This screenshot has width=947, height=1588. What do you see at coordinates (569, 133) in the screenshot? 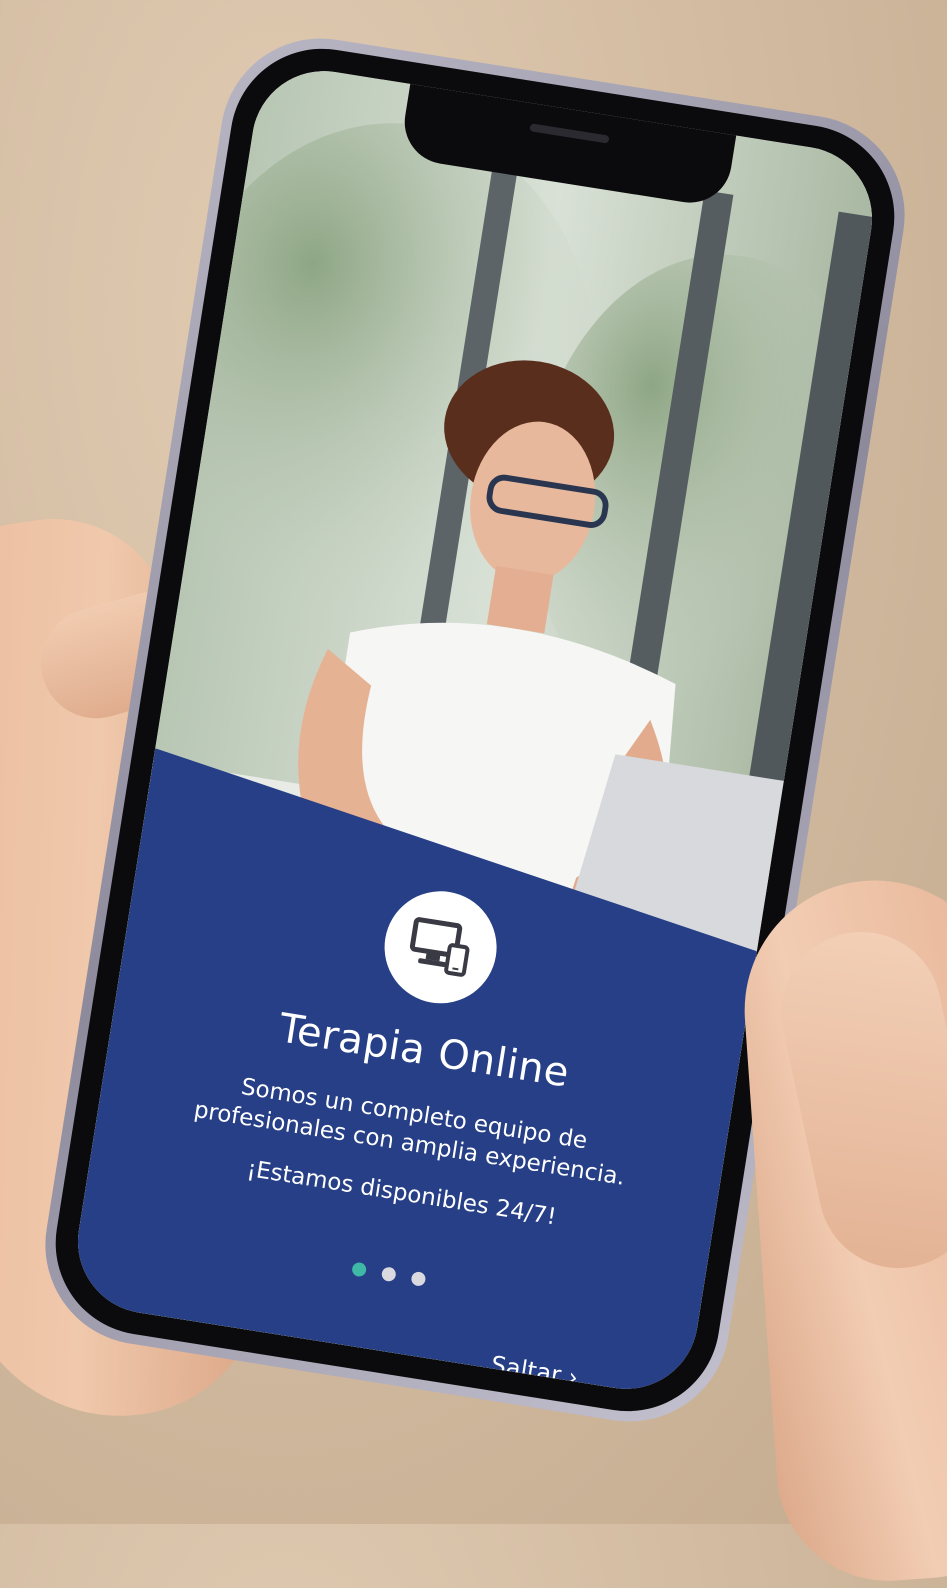
I see `earpiece-speaker` at bounding box center [569, 133].